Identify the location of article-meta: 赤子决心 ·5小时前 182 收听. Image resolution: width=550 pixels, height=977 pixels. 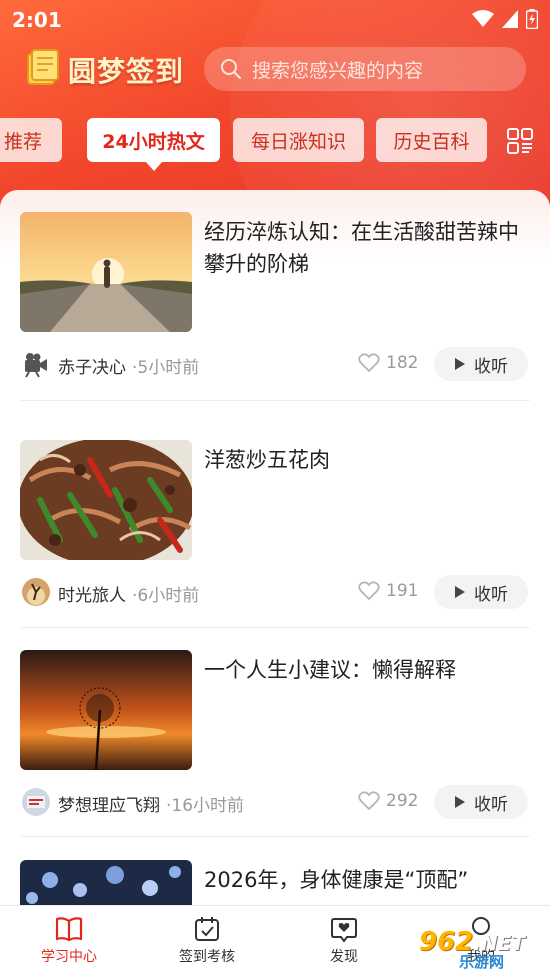
(275, 364).